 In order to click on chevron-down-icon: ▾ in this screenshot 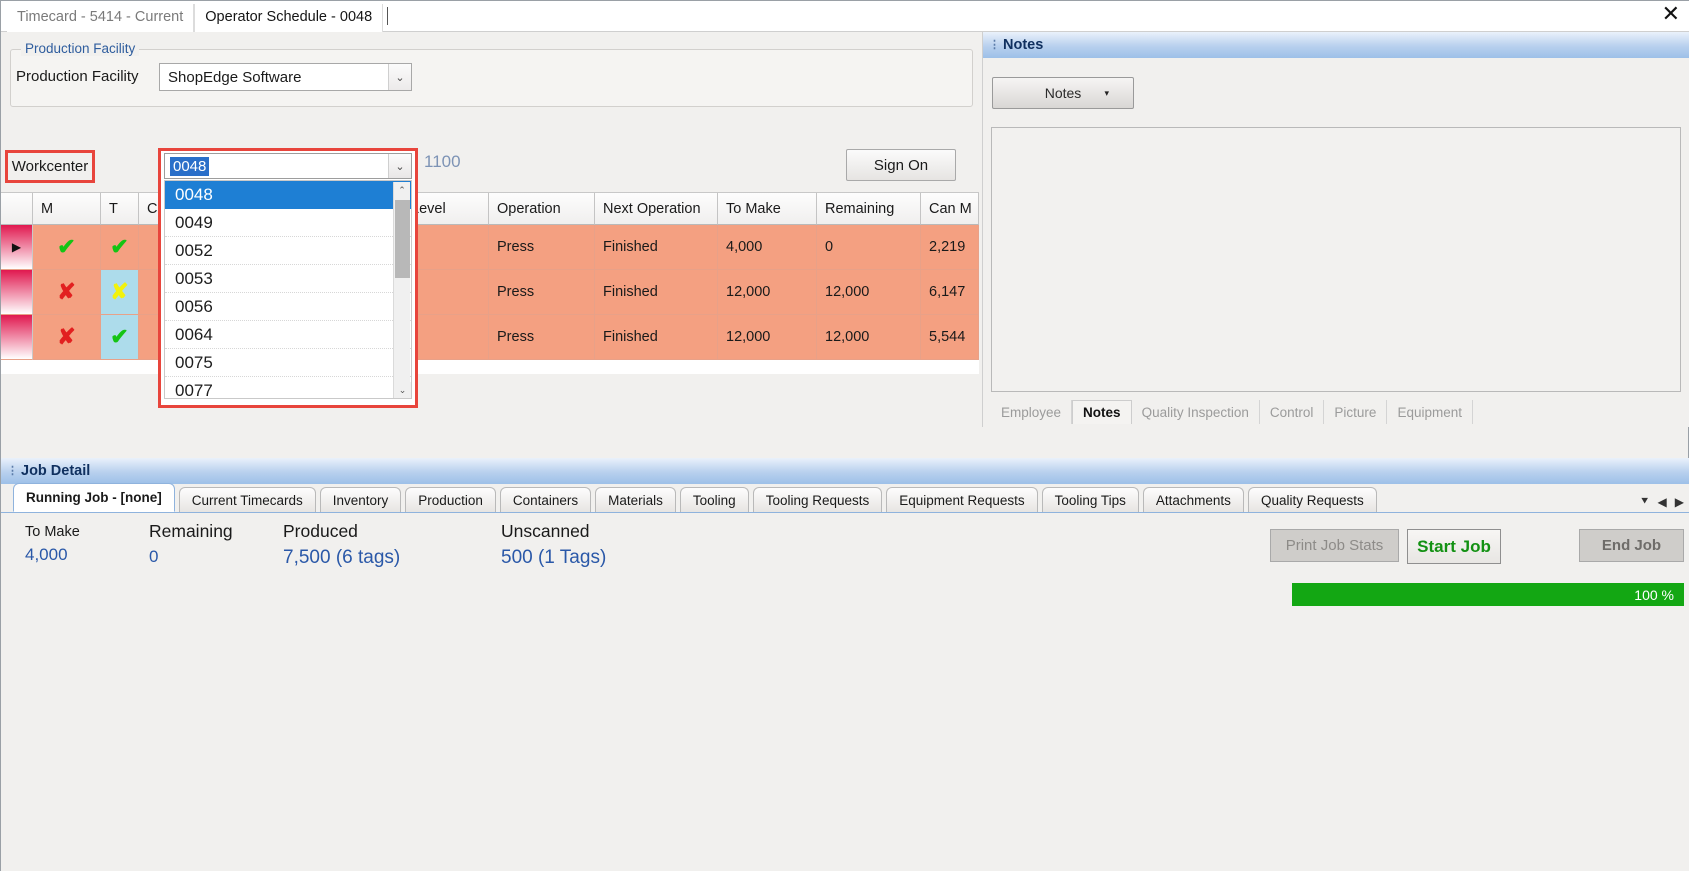, I will do `click(1106, 93)`.